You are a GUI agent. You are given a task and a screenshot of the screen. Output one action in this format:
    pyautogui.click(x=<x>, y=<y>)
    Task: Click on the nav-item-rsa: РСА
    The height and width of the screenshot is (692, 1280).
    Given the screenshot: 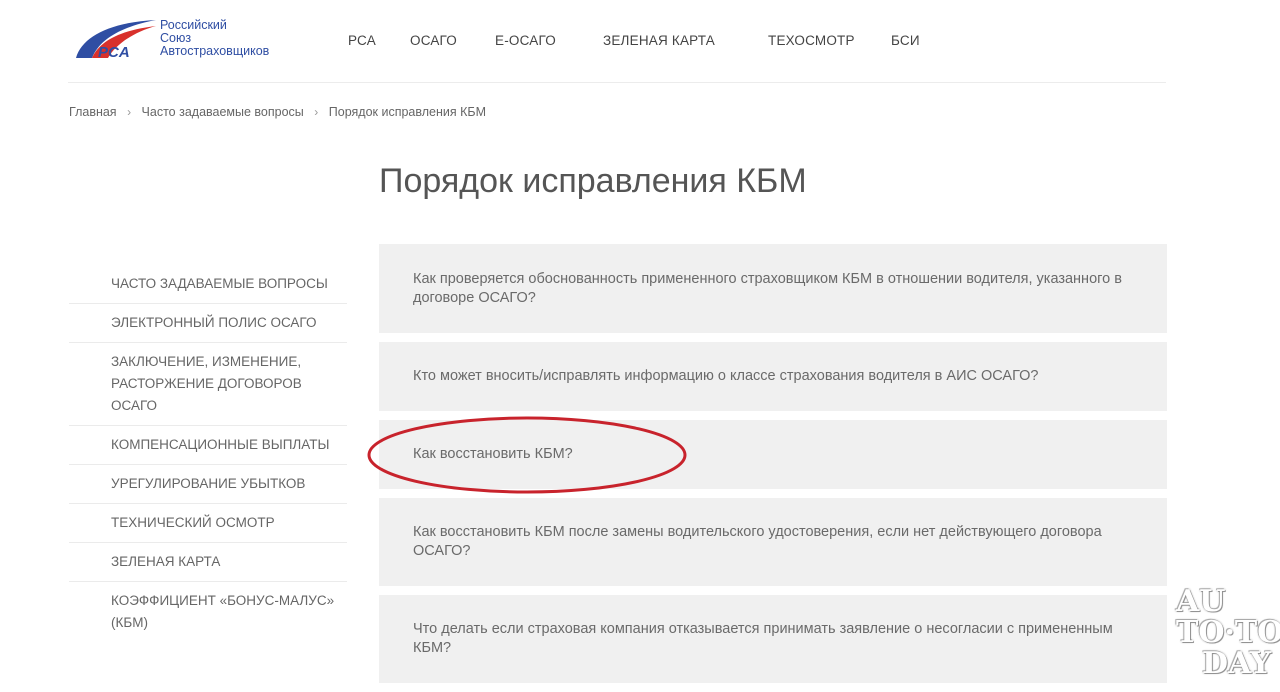 What is the action you would take?
    pyautogui.click(x=362, y=40)
    